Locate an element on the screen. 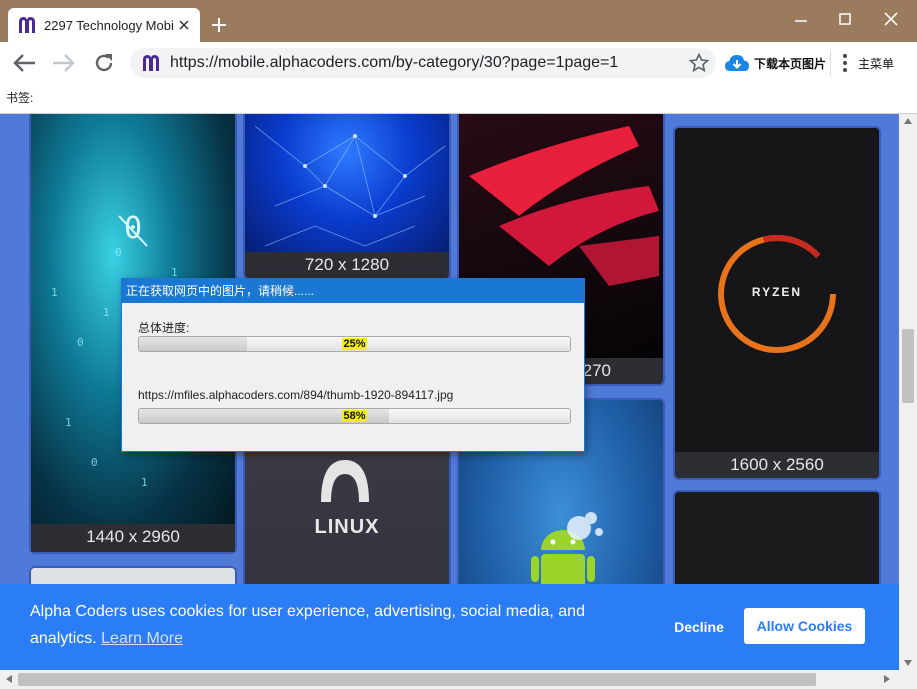  bookmarks-label: 书签: is located at coordinates (20, 98).